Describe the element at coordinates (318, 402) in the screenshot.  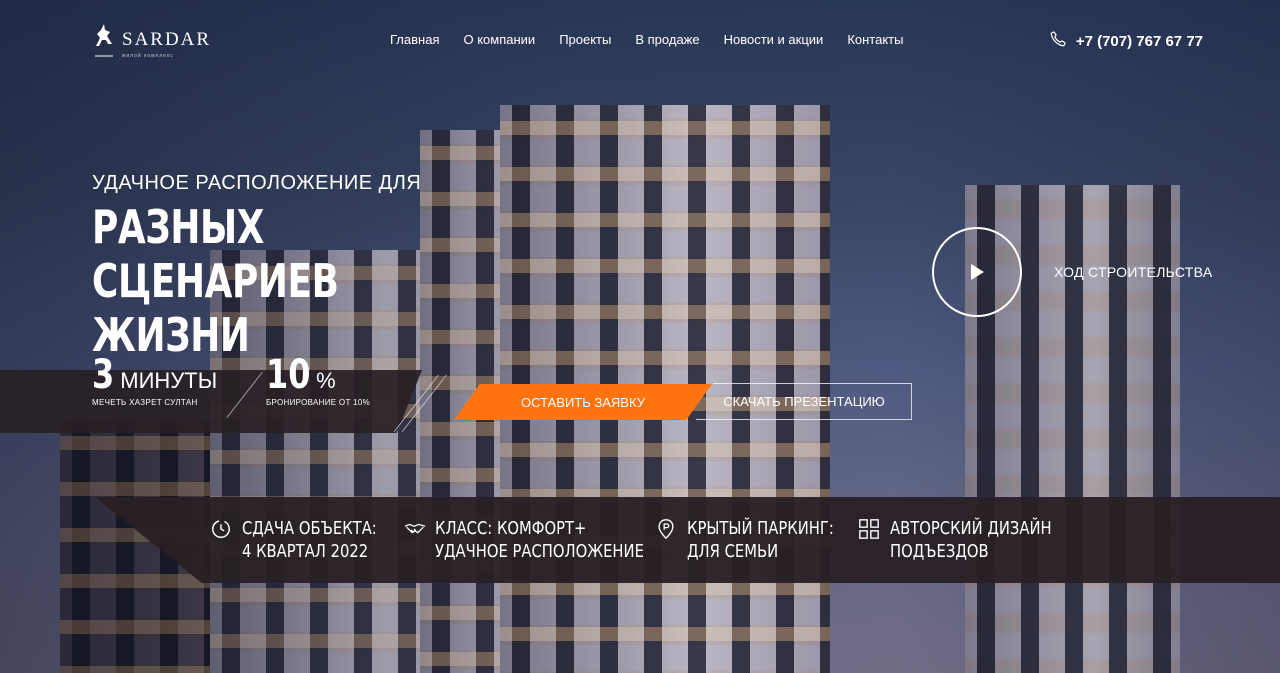
I see `stat-booking-caption: БРОНИРОВАНИЕ ОТ 10%` at that location.